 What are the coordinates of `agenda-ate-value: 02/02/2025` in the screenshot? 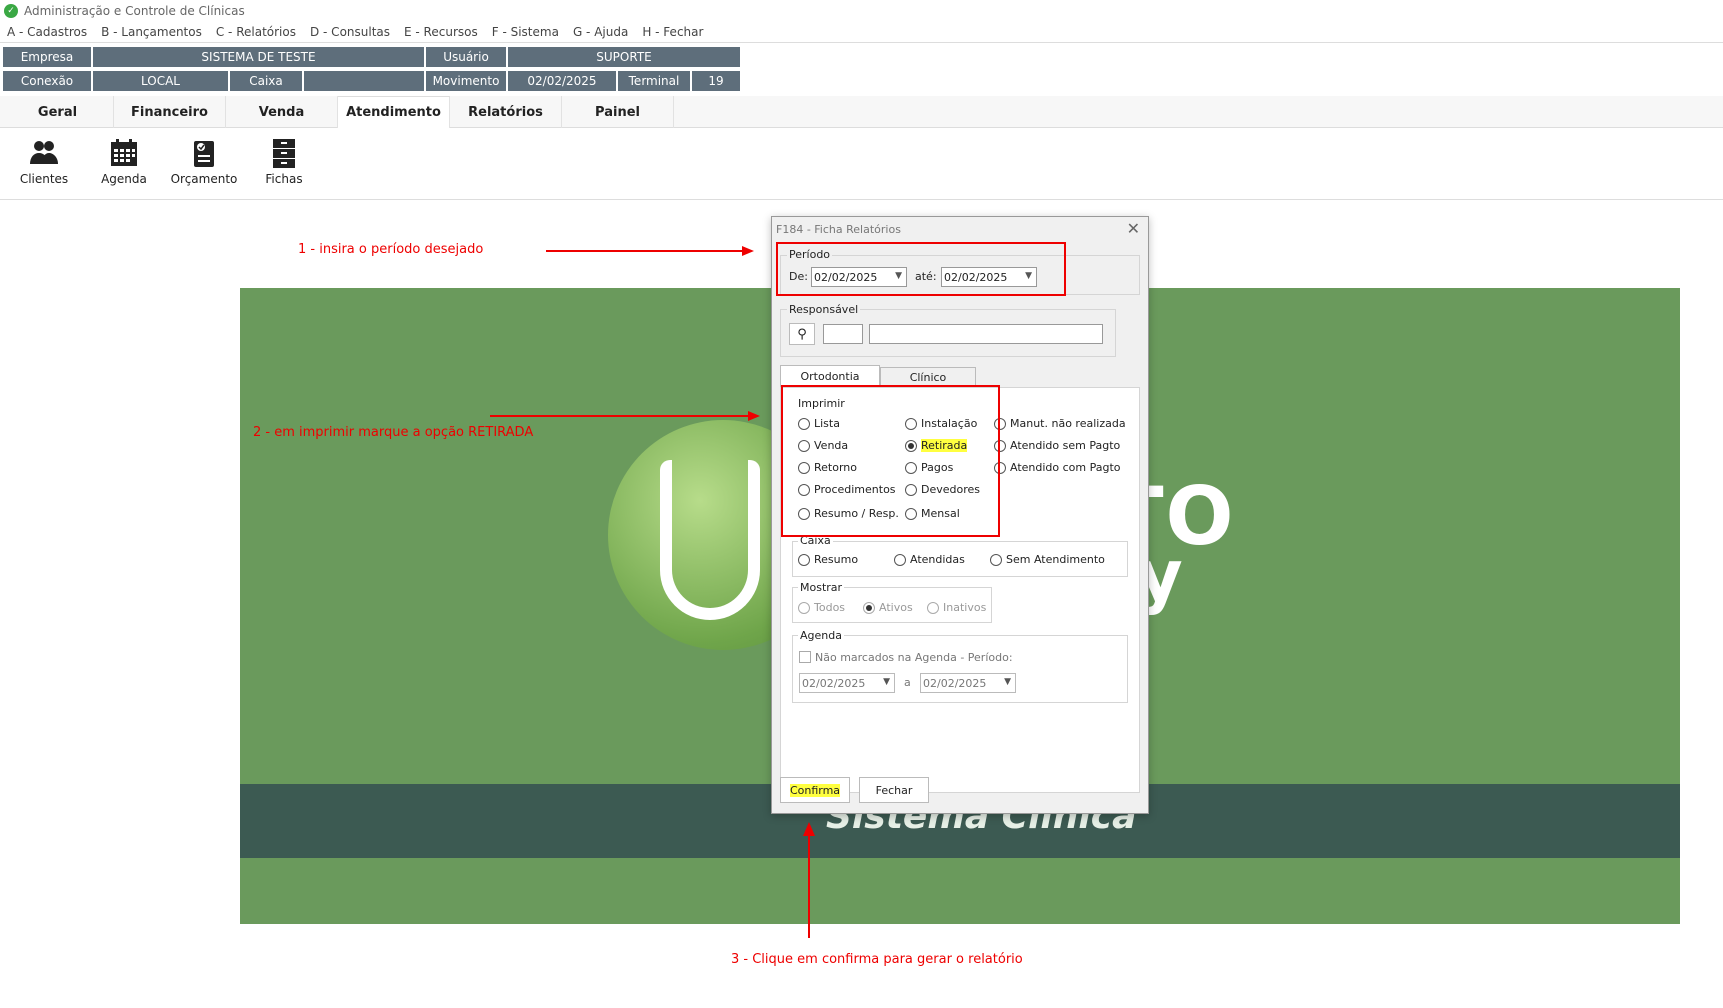 It's located at (955, 683).